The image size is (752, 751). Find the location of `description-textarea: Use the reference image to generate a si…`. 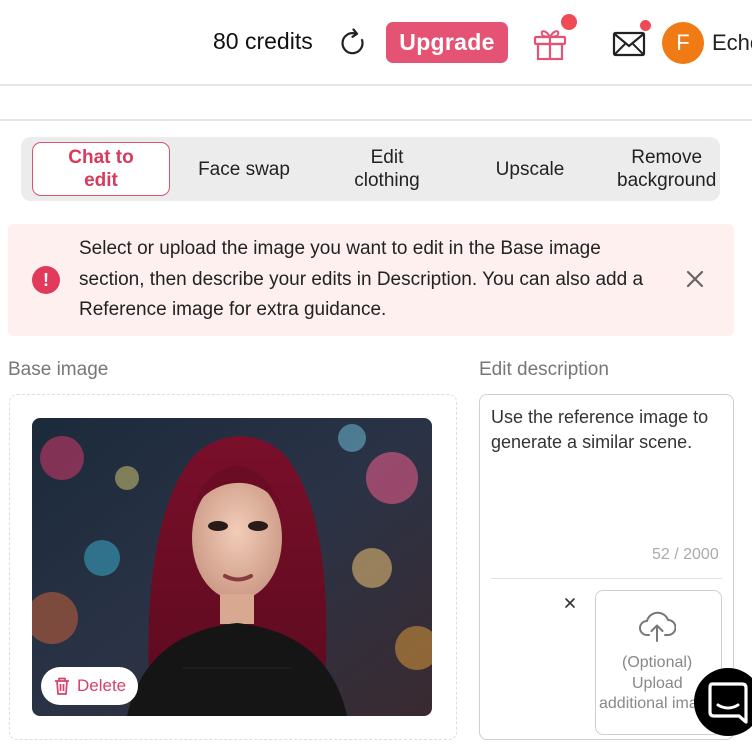

description-textarea: Use the reference image to generate a si… is located at coordinates (606, 429).